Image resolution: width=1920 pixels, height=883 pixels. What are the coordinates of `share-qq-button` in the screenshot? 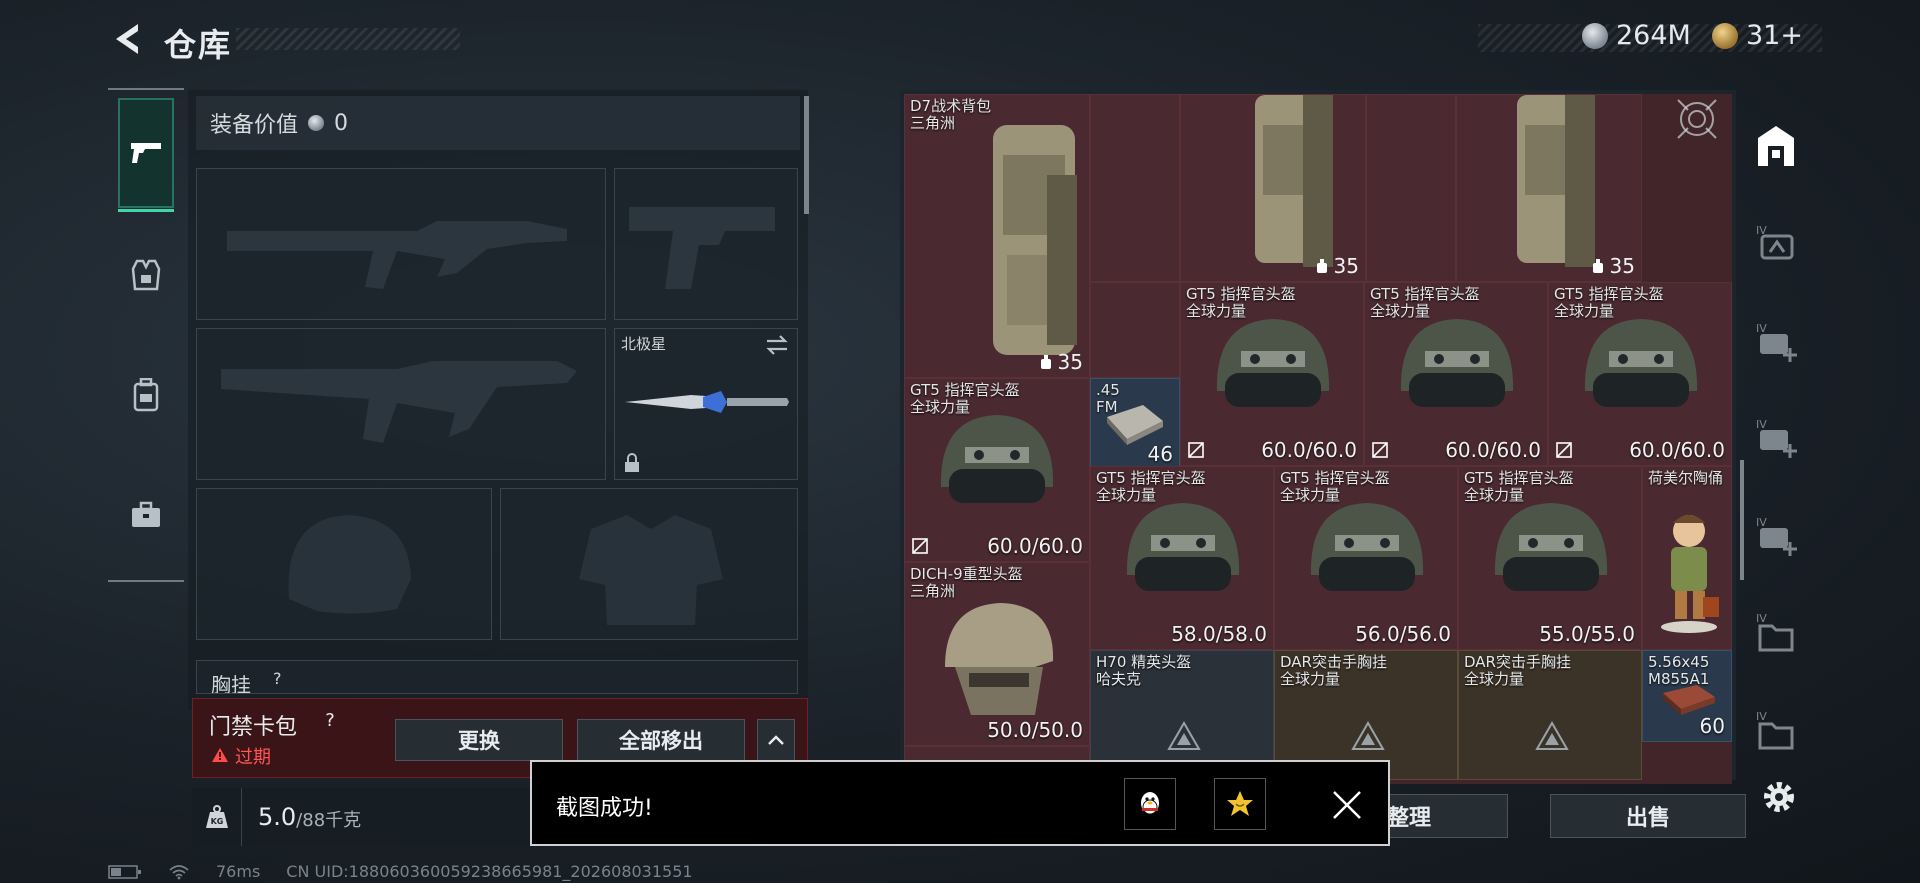 It's located at (1150, 804).